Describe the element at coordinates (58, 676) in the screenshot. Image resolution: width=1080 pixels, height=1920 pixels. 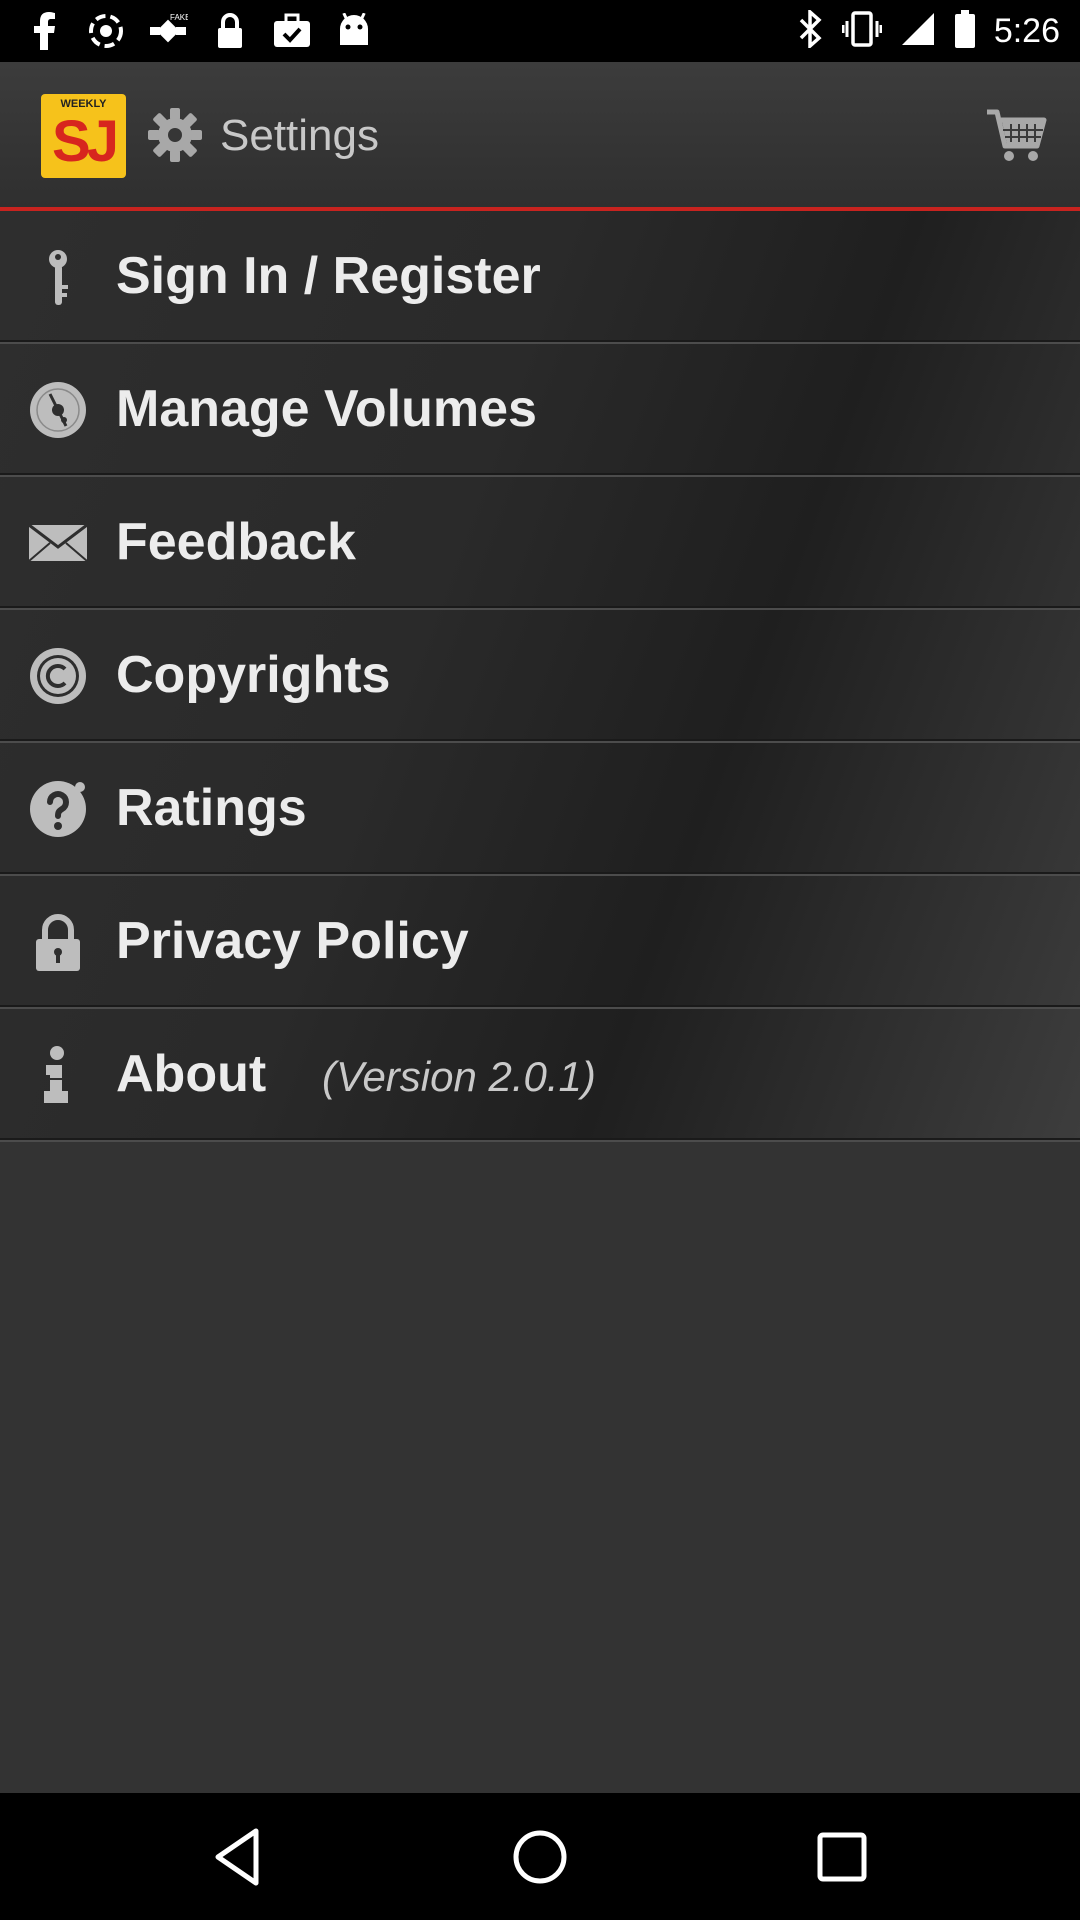
I see `copyright-icon` at that location.